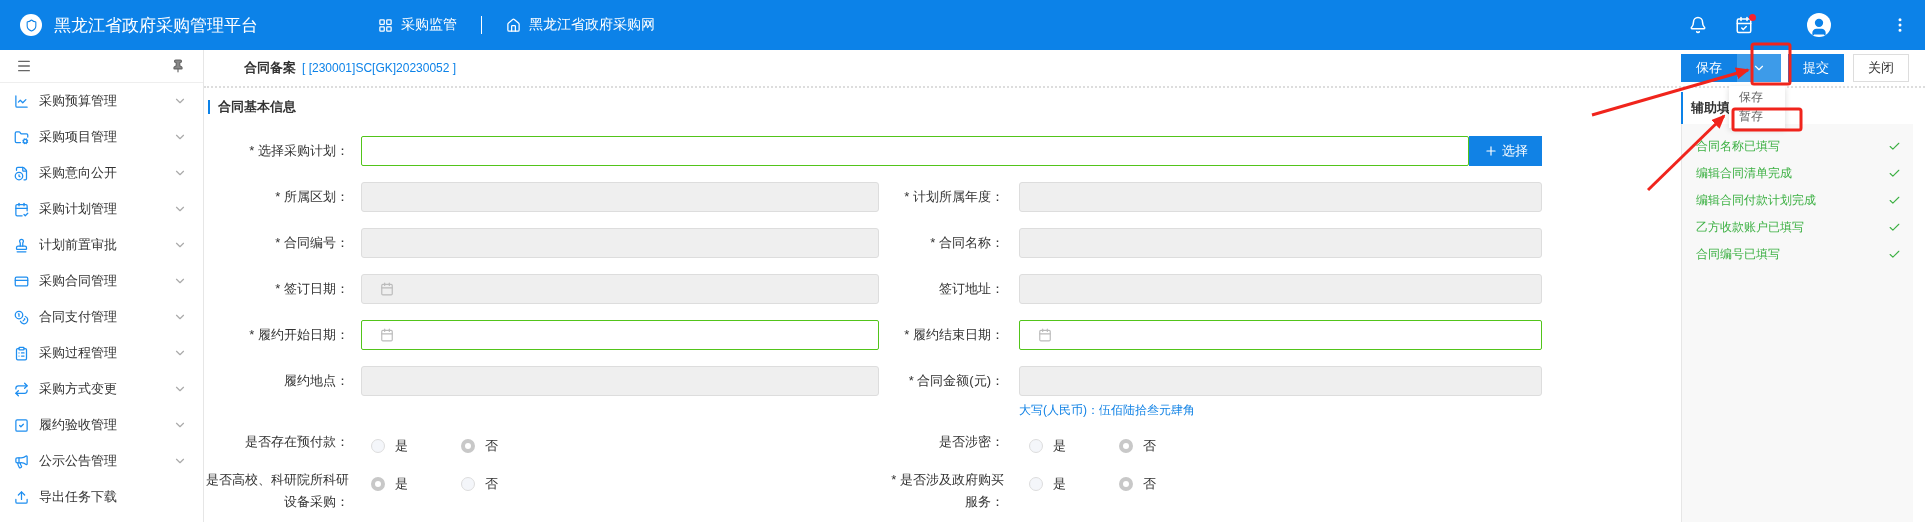 The width and height of the screenshot is (1925, 522). I want to click on sidebar-item: 采购预算管理, so click(101, 101).